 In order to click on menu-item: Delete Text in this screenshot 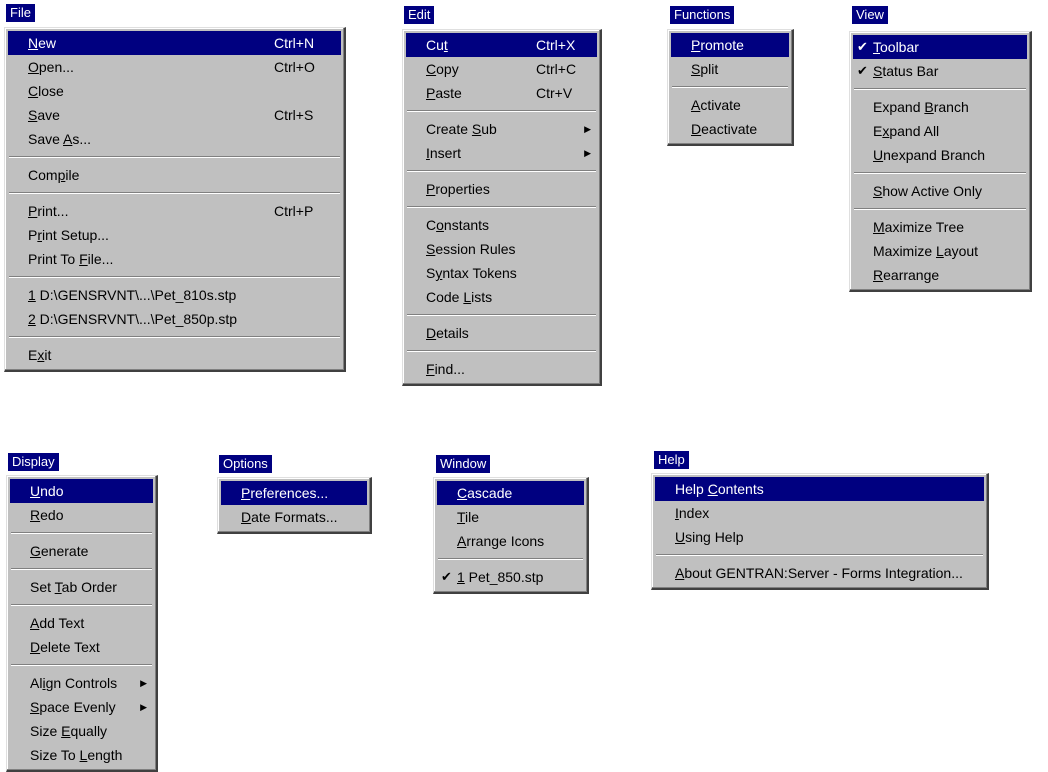, I will do `click(81, 647)`.